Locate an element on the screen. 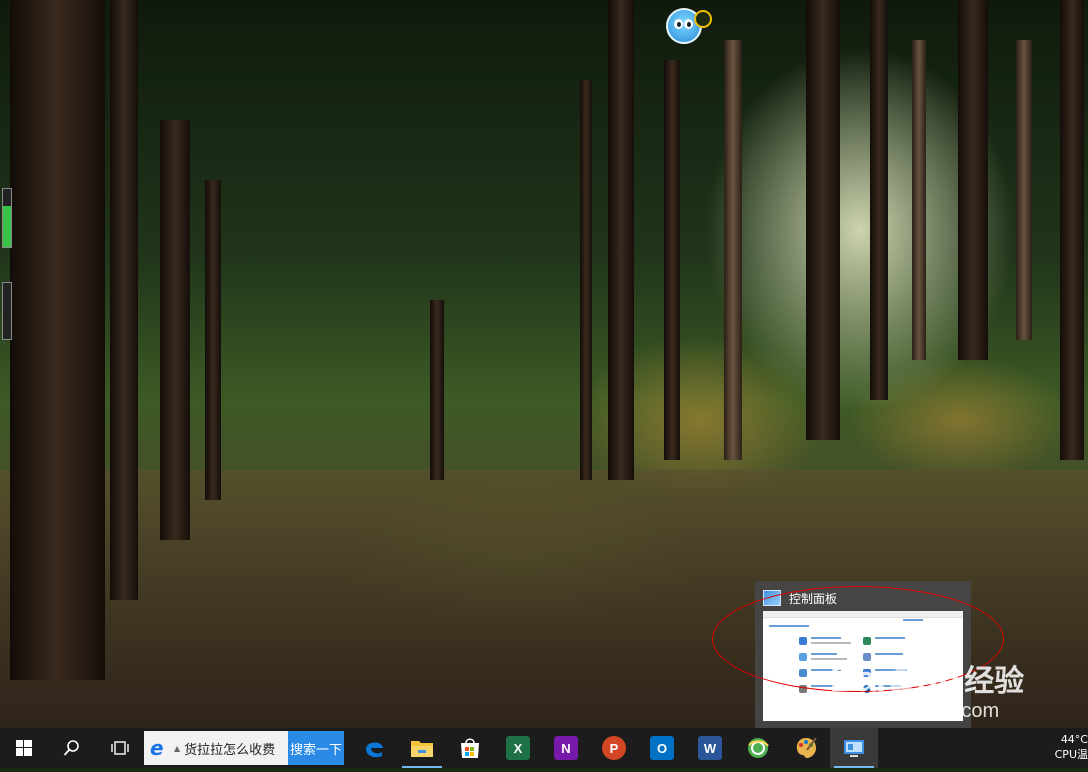  powerpoint-icon: P is located at coordinates (614, 748).